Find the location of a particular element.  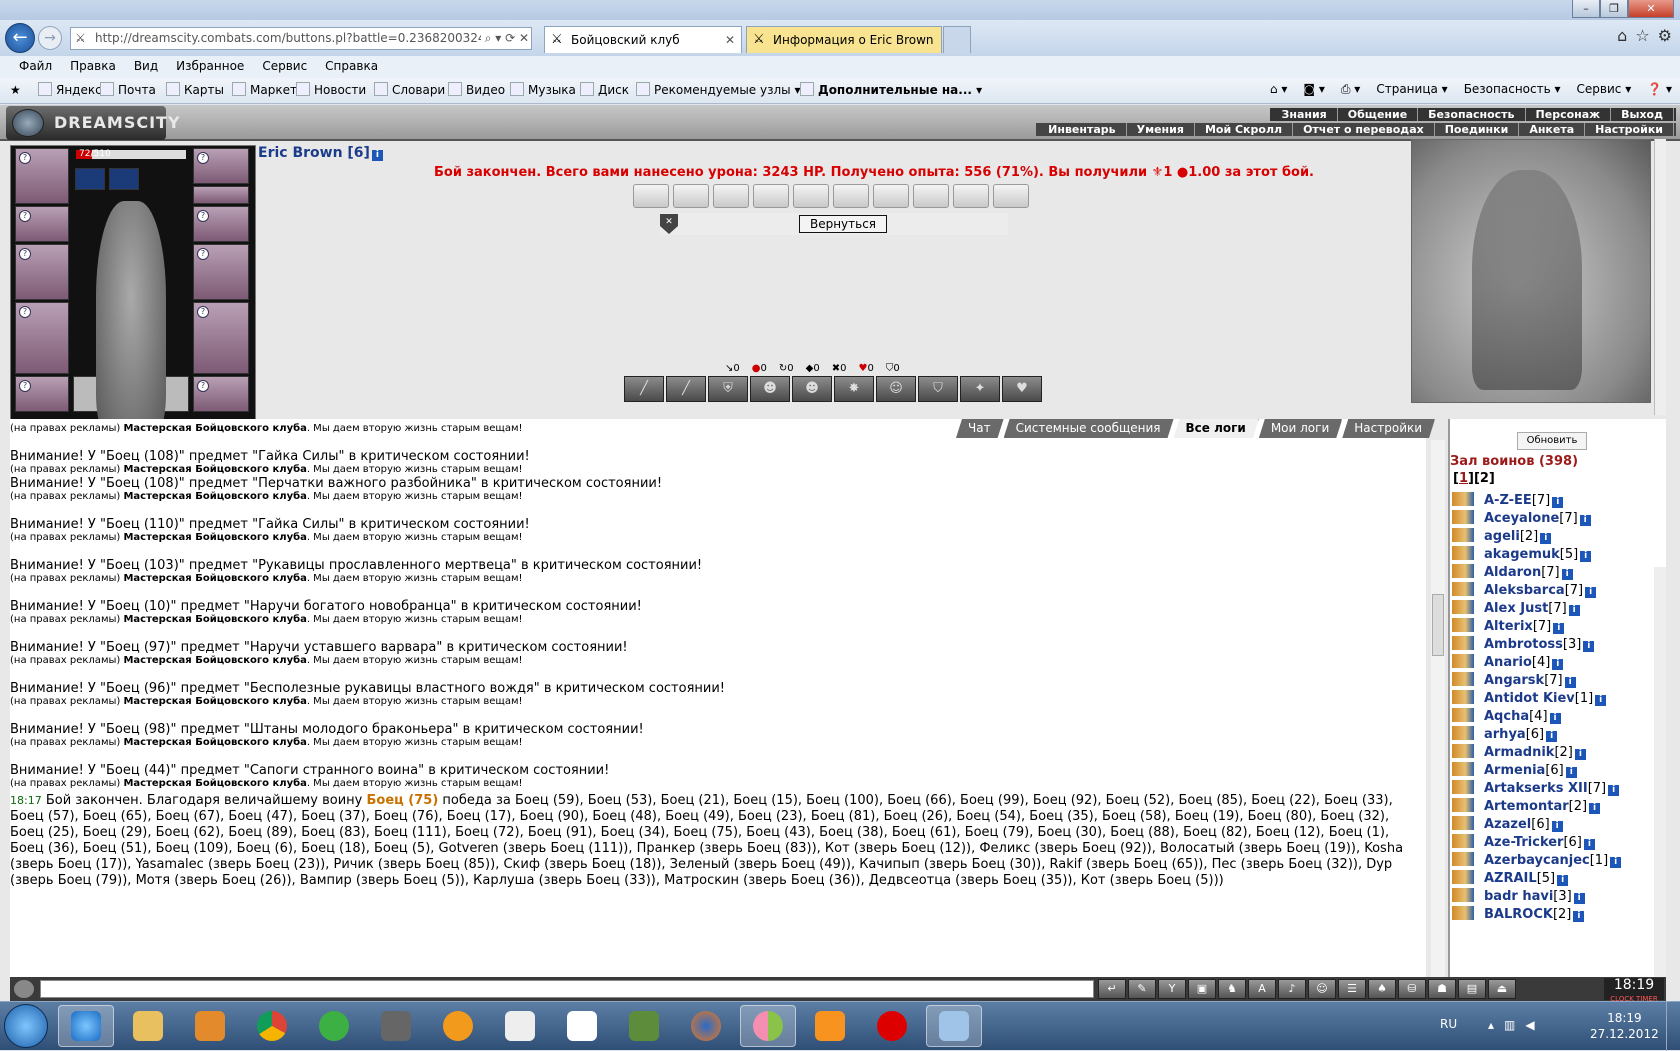

fav-mail: Почта is located at coordinates (128, 90).